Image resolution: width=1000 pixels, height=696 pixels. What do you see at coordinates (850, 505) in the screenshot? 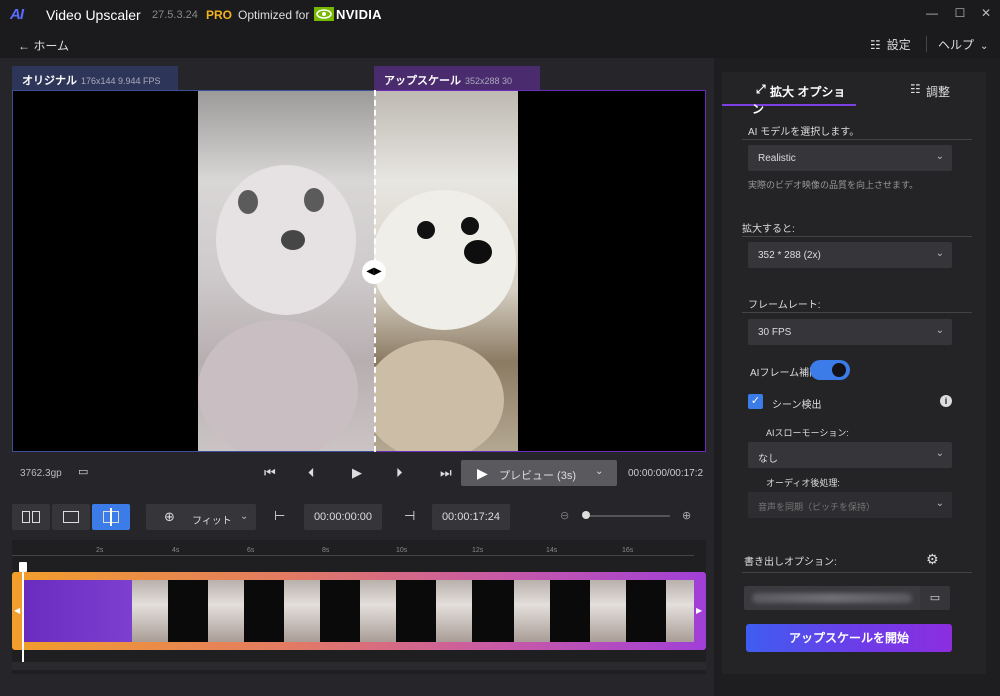
I see `audio-postprocess-select: 音声を同期（ピッチを保持） ⌄` at bounding box center [850, 505].